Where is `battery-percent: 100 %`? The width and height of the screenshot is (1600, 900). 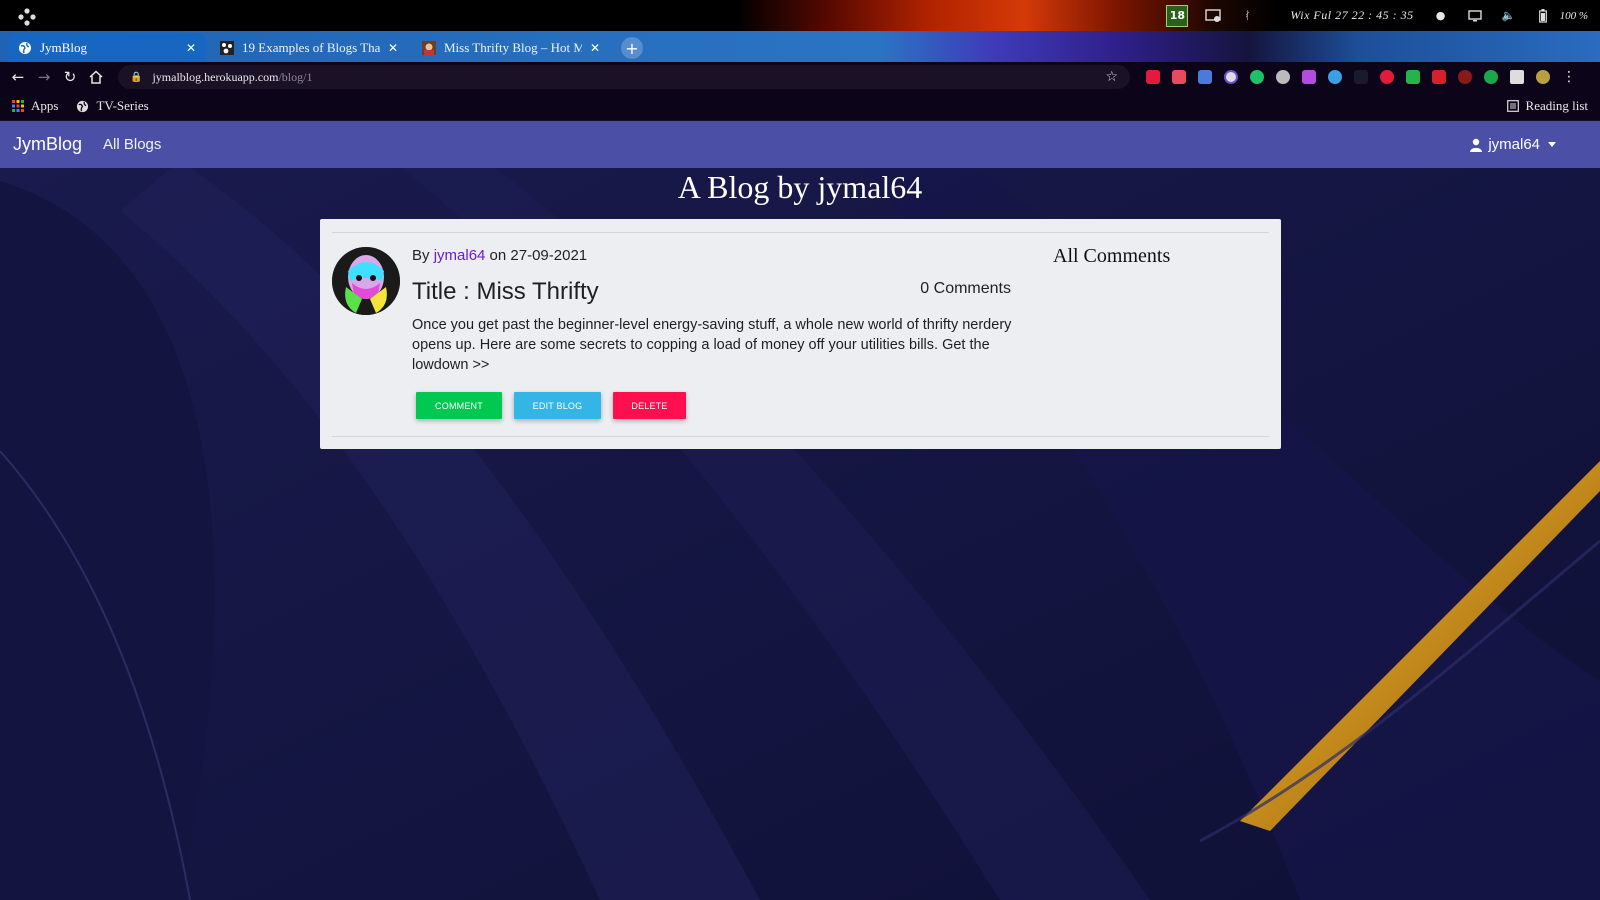 battery-percent: 100 % is located at coordinates (1573, 15).